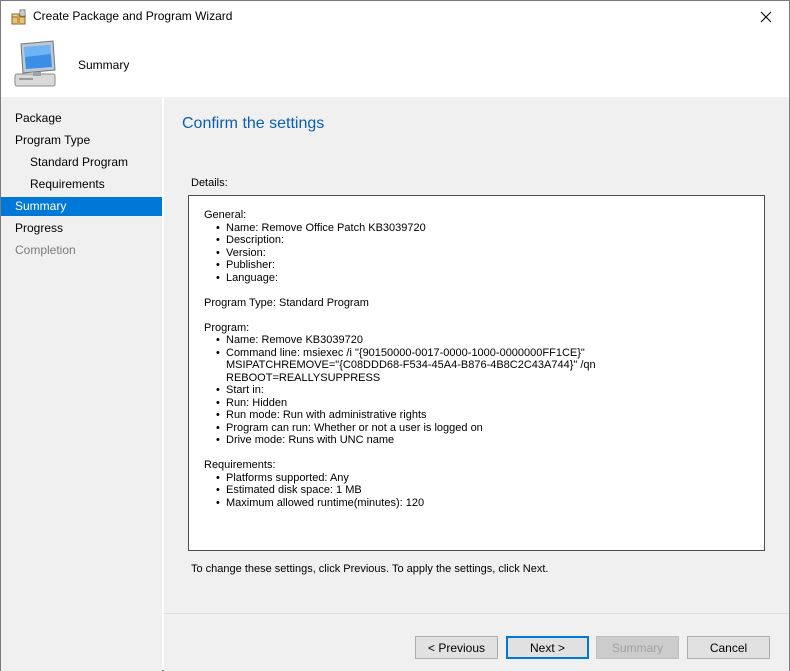 This screenshot has width=790, height=671. Describe the element at coordinates (456, 647) in the screenshot. I see `previous-button: < Previous` at that location.